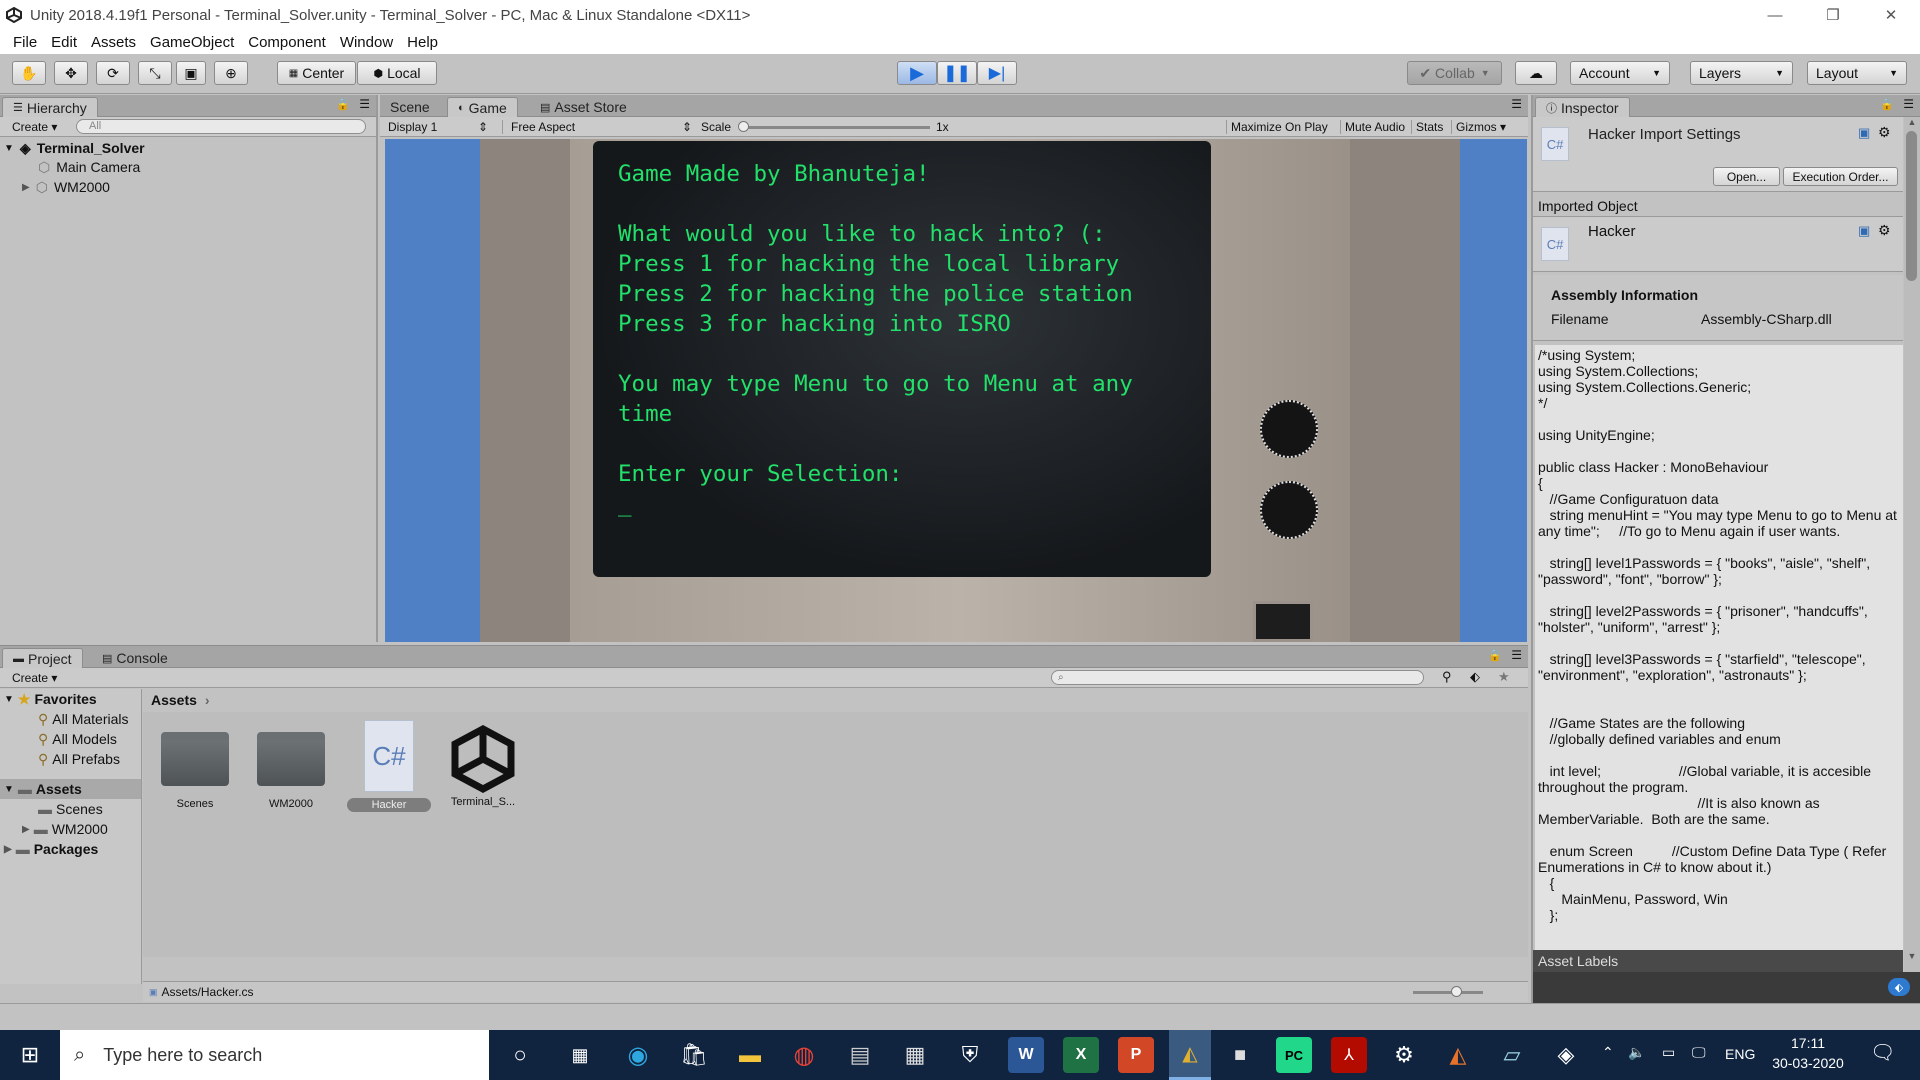 This screenshot has width=1920, height=1080. What do you see at coordinates (1454, 73) in the screenshot?
I see `collab-dropdown: ✔ Collab ▼` at bounding box center [1454, 73].